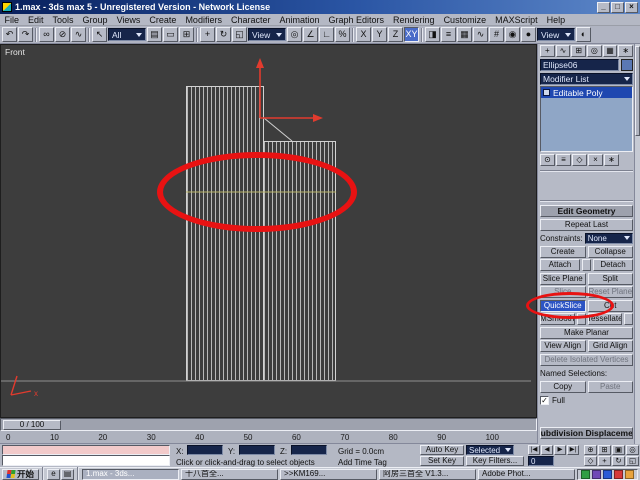 Image resolution: width=640 pixels, height=480 pixels. What do you see at coordinates (586, 265) in the screenshot?
I see `attach-options-button` at bounding box center [586, 265].